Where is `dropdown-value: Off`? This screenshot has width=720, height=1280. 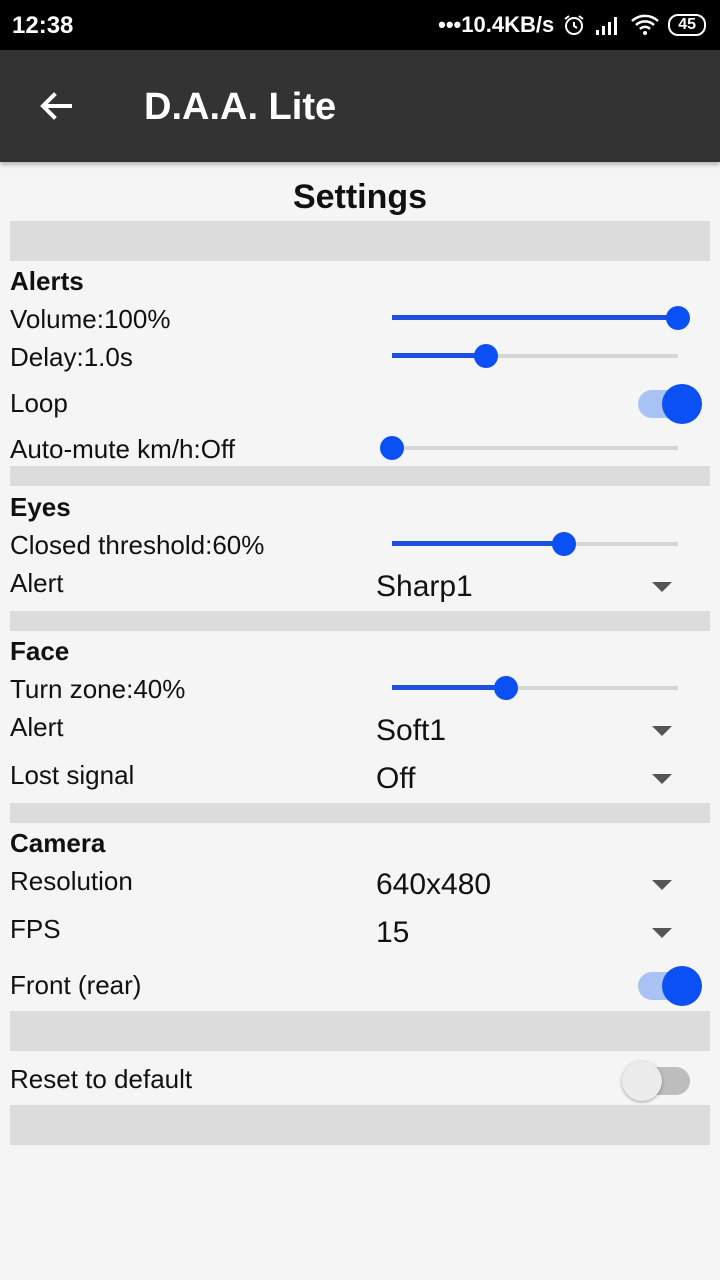 dropdown-value: Off is located at coordinates (396, 778).